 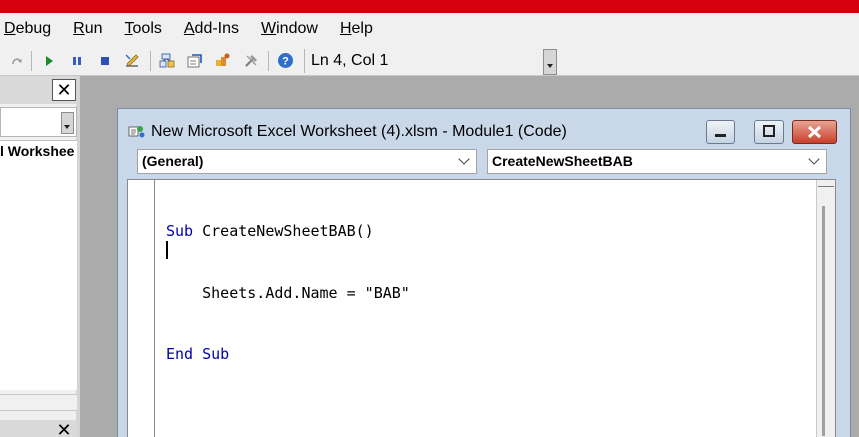 What do you see at coordinates (823, 321) in the screenshot?
I see `scroll-thumb` at bounding box center [823, 321].